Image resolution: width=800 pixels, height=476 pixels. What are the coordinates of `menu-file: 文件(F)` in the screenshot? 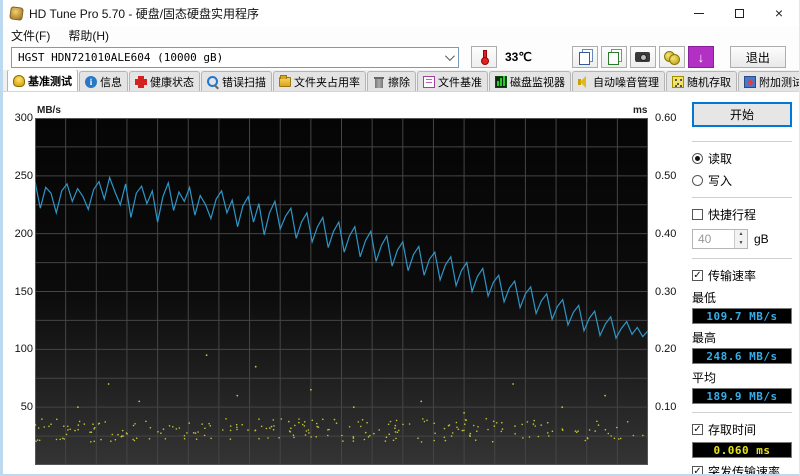 It's located at (30, 35).